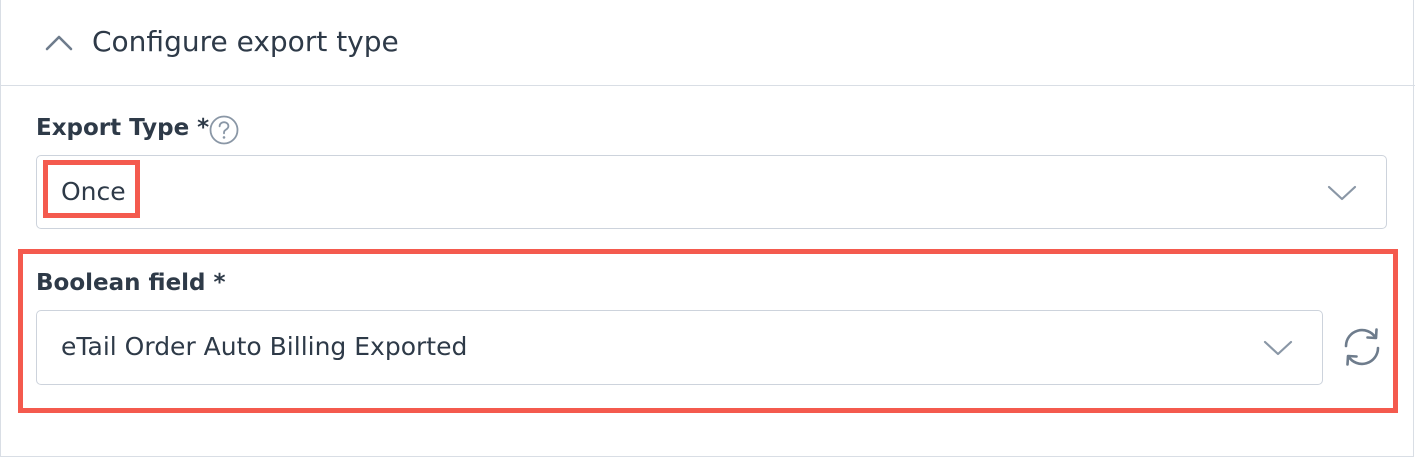  I want to click on chevron-up-icon, so click(59, 42).